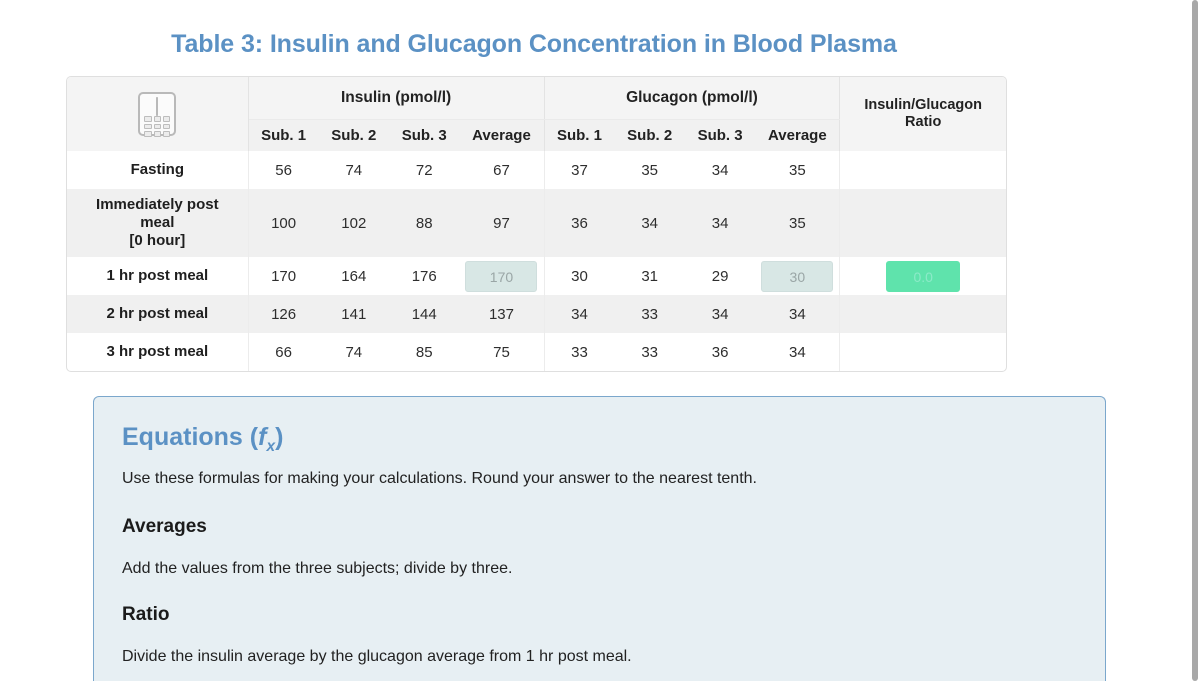 Image resolution: width=1200 pixels, height=681 pixels. What do you see at coordinates (424, 314) in the screenshot?
I see `cell-2hr-insulin-sub3: 144` at bounding box center [424, 314].